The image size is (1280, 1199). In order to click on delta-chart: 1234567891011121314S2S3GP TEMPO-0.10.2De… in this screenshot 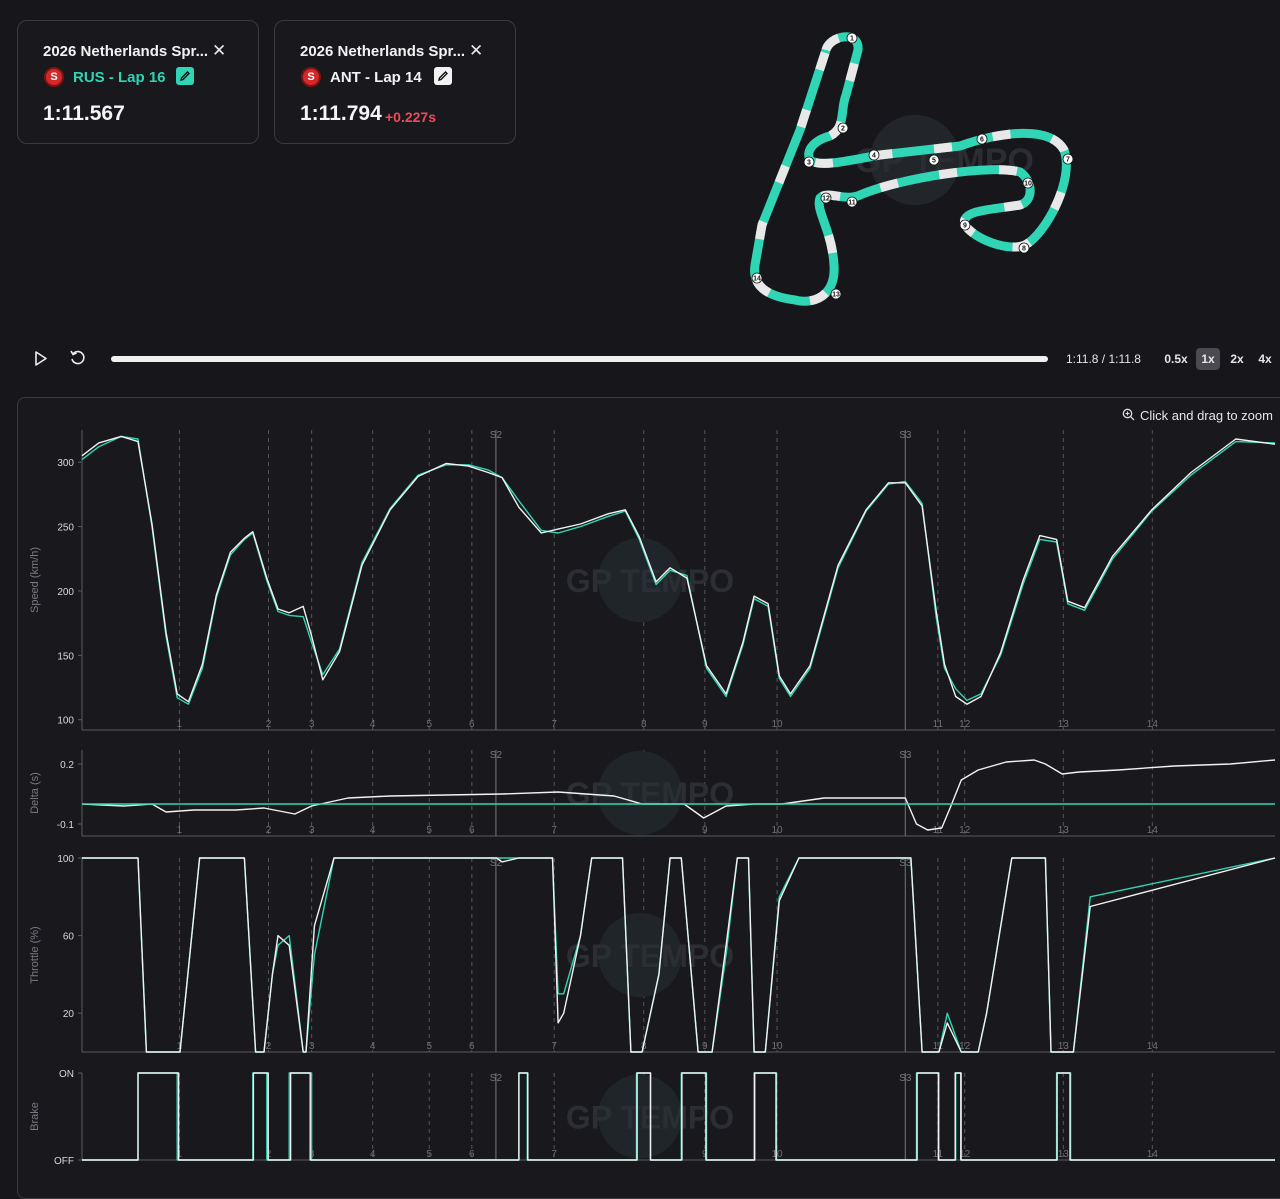, I will do `click(652, 793)`.